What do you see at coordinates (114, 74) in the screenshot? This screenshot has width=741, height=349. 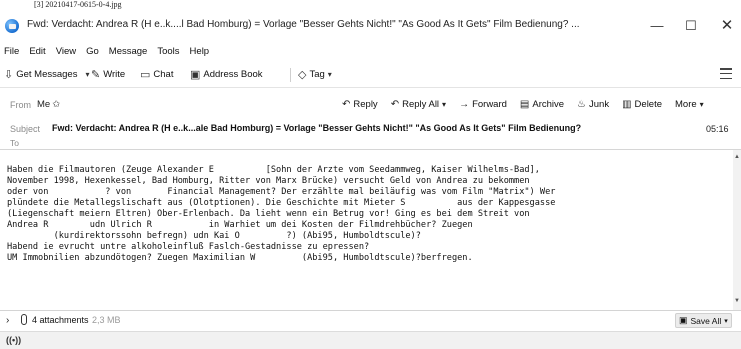 I see `write-label: Write` at bounding box center [114, 74].